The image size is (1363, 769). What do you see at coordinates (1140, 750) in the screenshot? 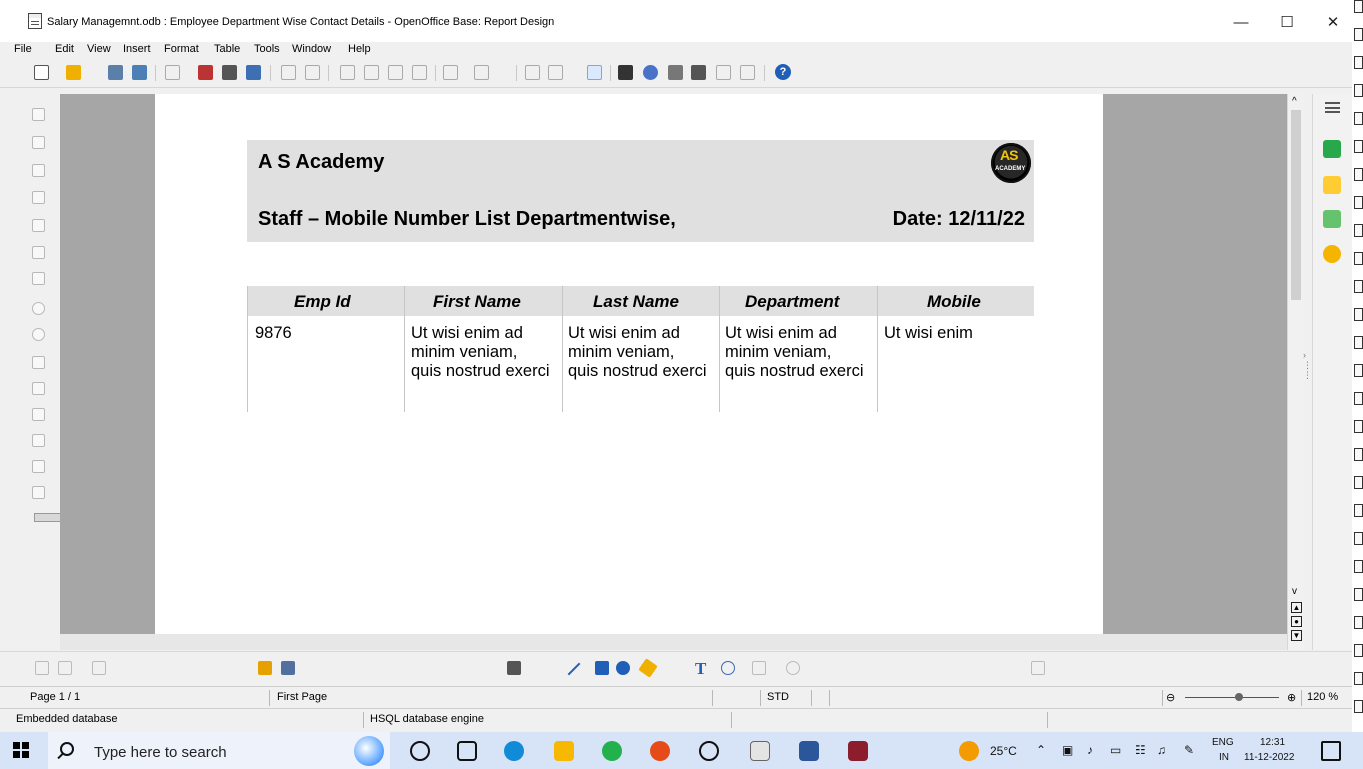
I see `wifi-icon: ☷` at bounding box center [1140, 750].